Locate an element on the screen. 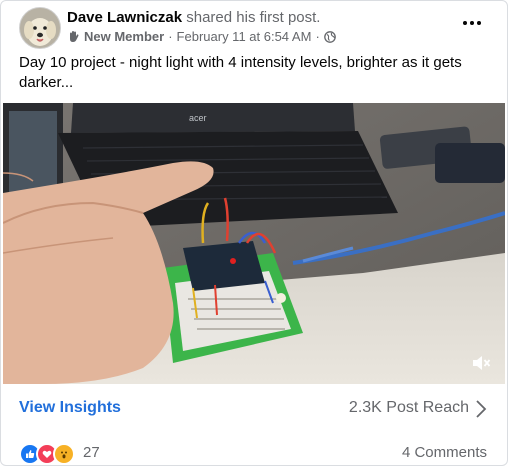 Image resolution: width=508 pixels, height=466 pixels. post-date: February 11 at 6:54 AM is located at coordinates (244, 36).